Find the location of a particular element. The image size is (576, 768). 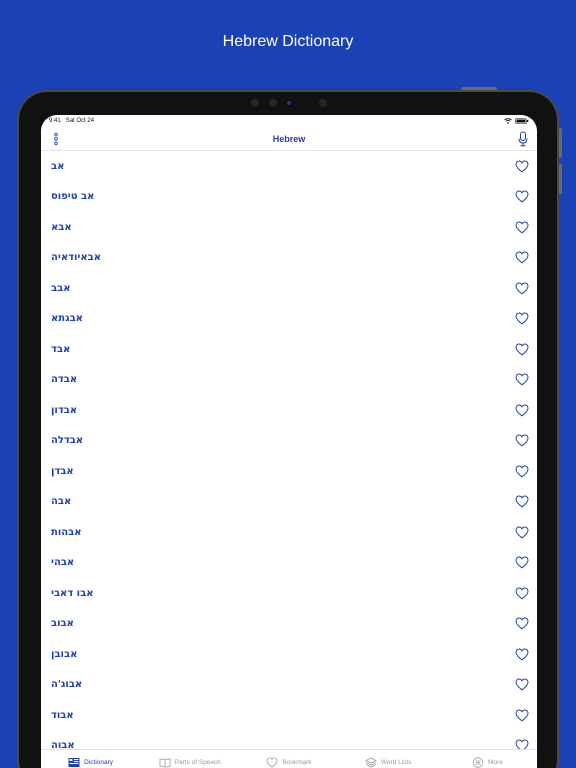

word-label: אבה is located at coordinates (61, 502).